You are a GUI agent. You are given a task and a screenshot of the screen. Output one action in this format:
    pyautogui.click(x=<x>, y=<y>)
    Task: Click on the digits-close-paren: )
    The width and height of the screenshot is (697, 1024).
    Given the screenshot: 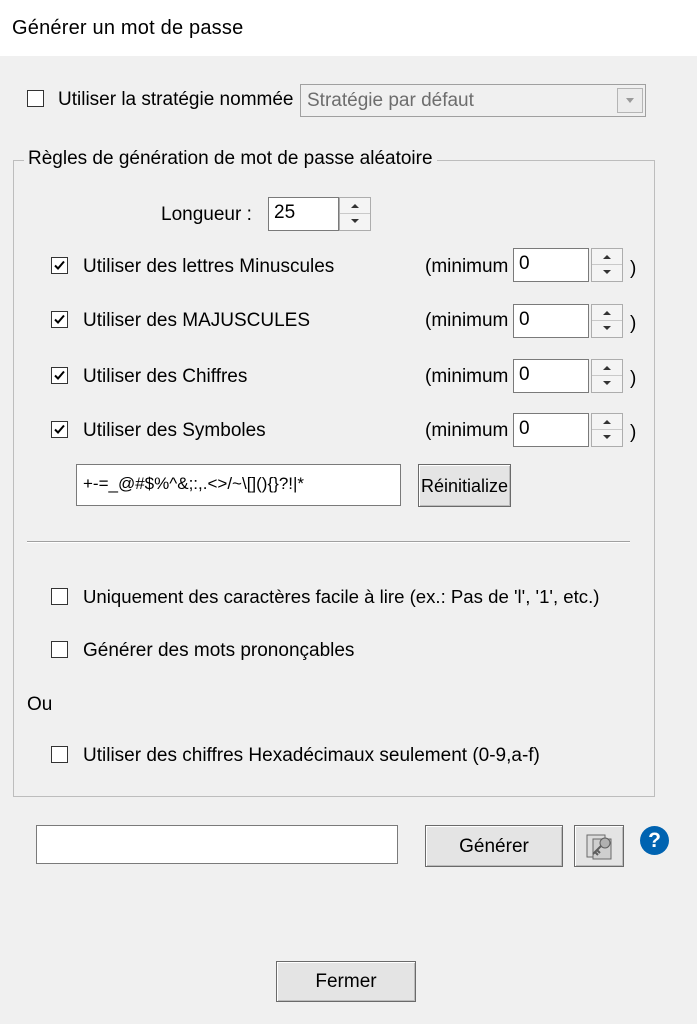 What is the action you would take?
    pyautogui.click(x=633, y=378)
    